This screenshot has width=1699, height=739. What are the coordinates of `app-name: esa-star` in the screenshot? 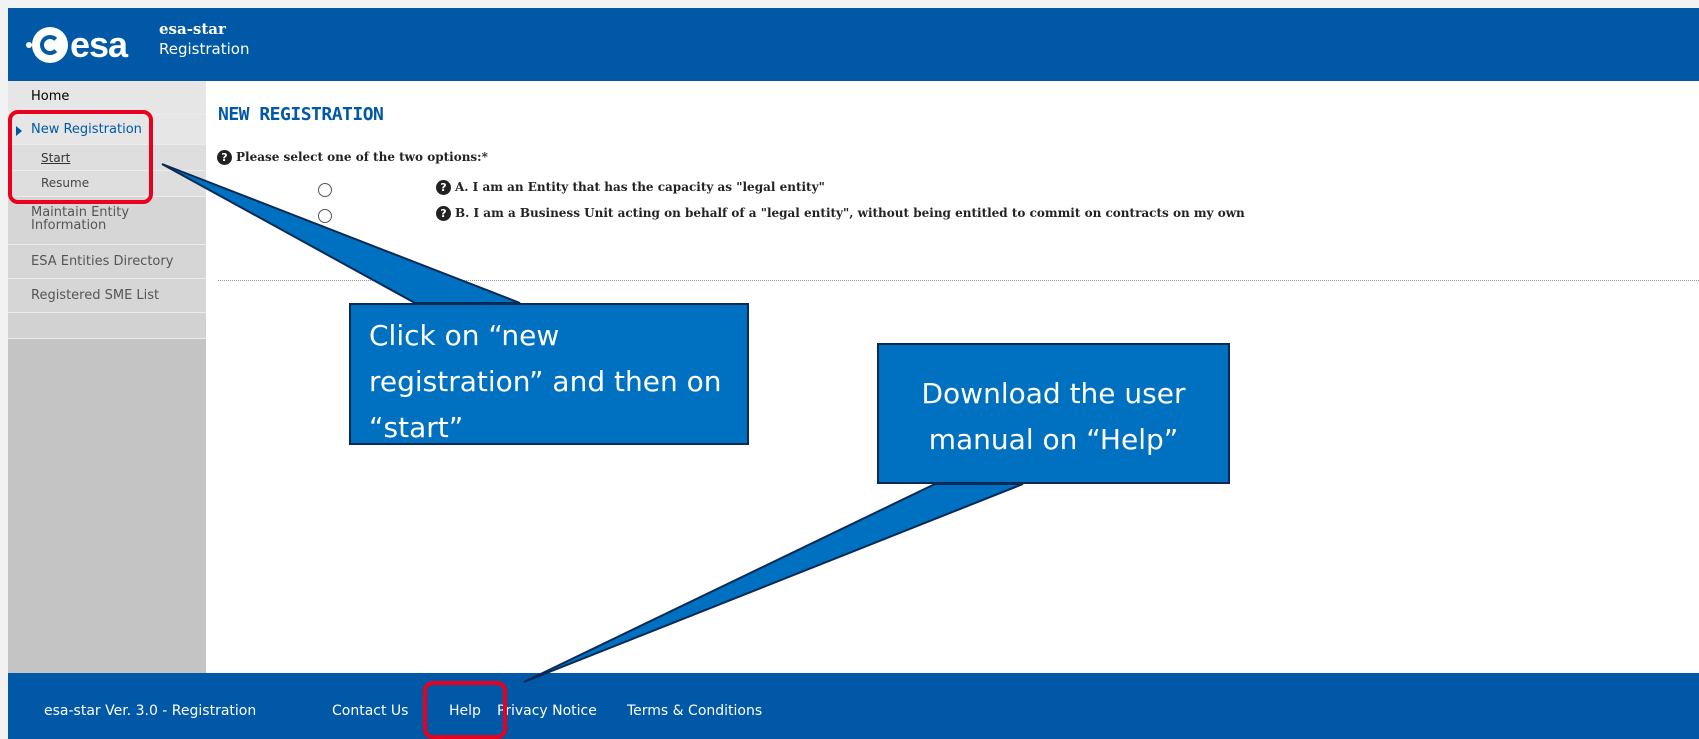 It's located at (192, 29).